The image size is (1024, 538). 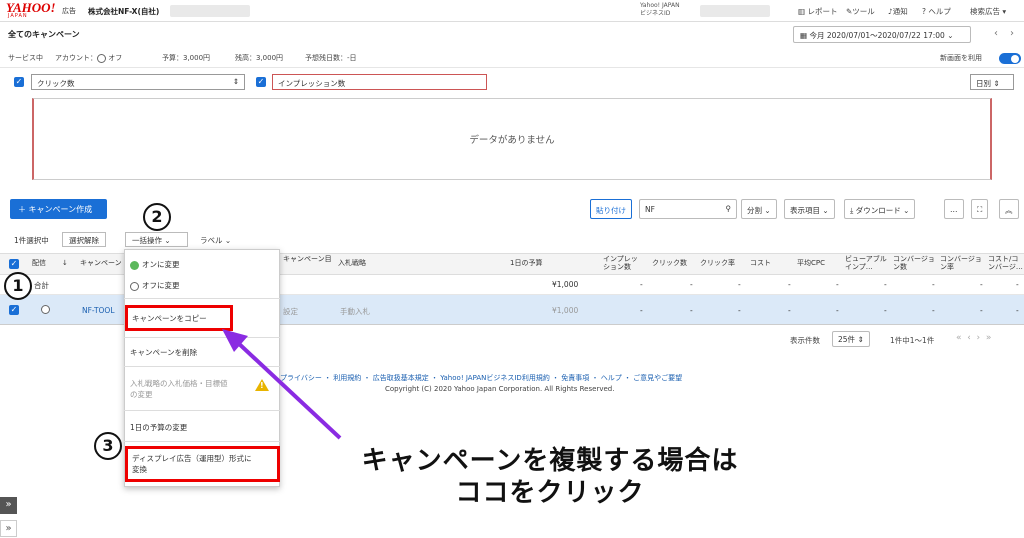 What do you see at coordinates (8, 528) in the screenshot?
I see `expand-panel-icon-2: »` at bounding box center [8, 528].